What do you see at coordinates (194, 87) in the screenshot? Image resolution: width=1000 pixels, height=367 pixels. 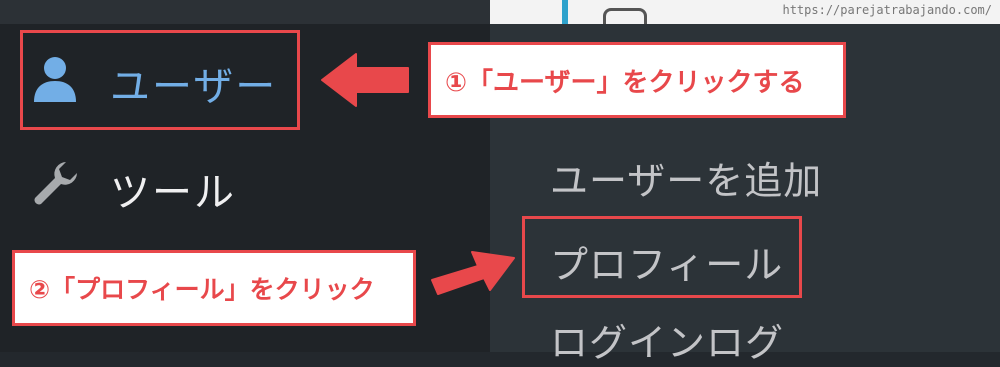 I see `sidebar-item-label: ユーザー` at bounding box center [194, 87].